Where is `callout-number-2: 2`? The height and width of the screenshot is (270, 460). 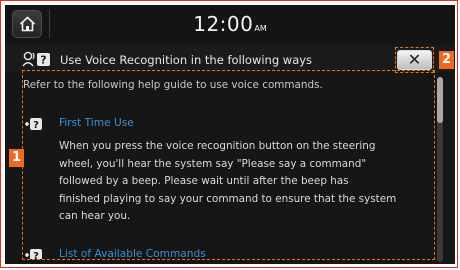 callout-number-2: 2 is located at coordinates (446, 60).